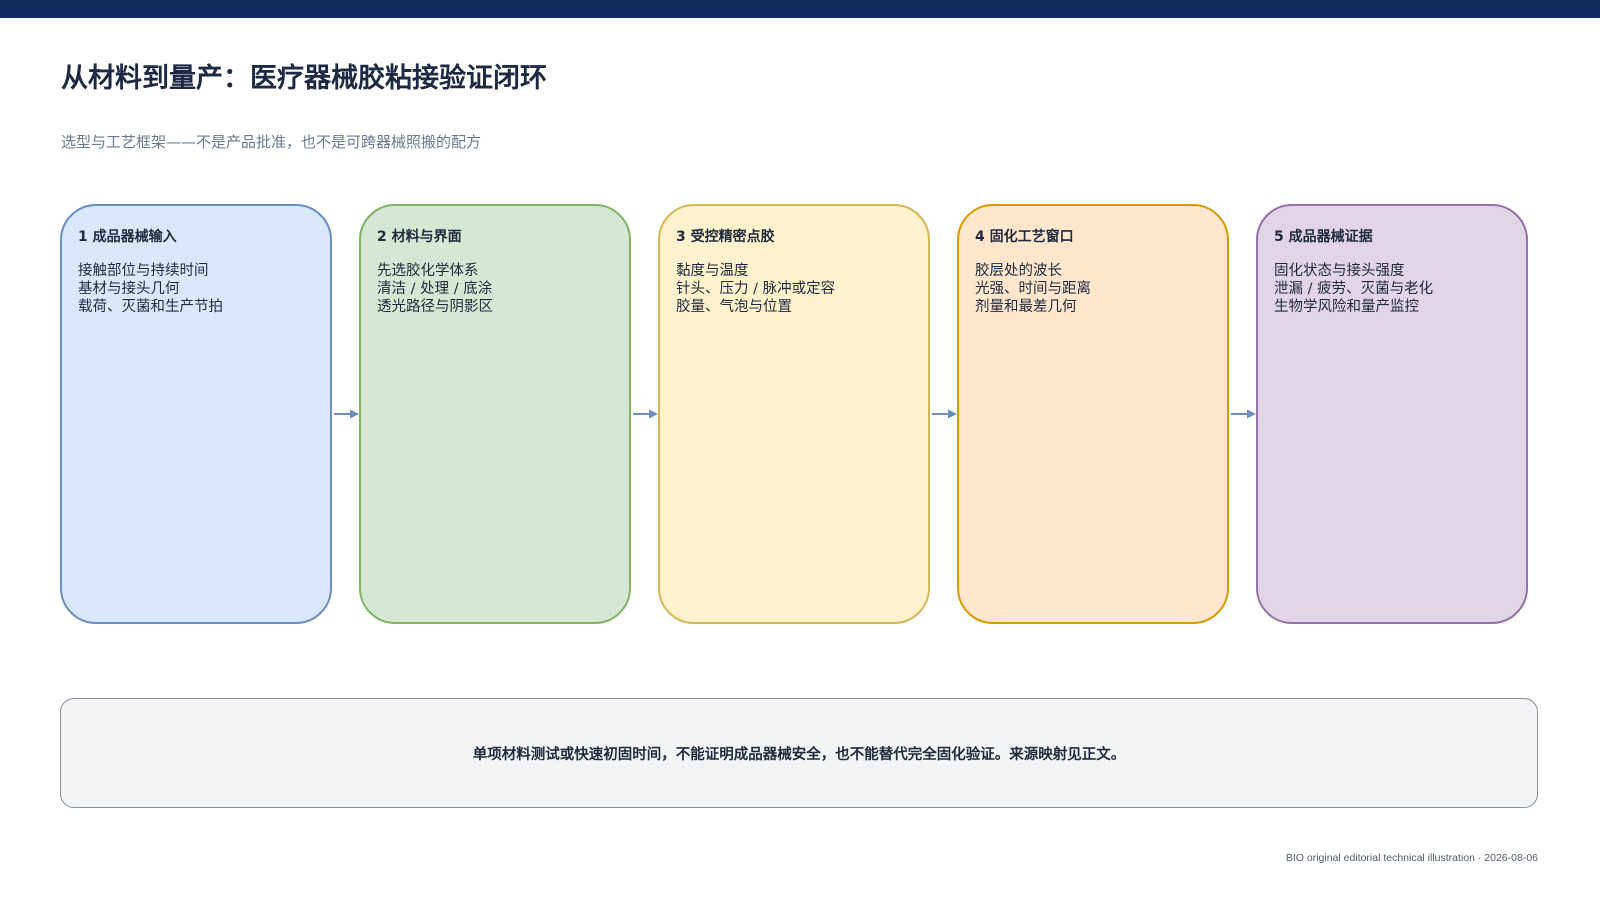 The width and height of the screenshot is (1600, 900). What do you see at coordinates (1339, 271) in the screenshot?
I see `stage-line: 固化状态与接头强度` at bounding box center [1339, 271].